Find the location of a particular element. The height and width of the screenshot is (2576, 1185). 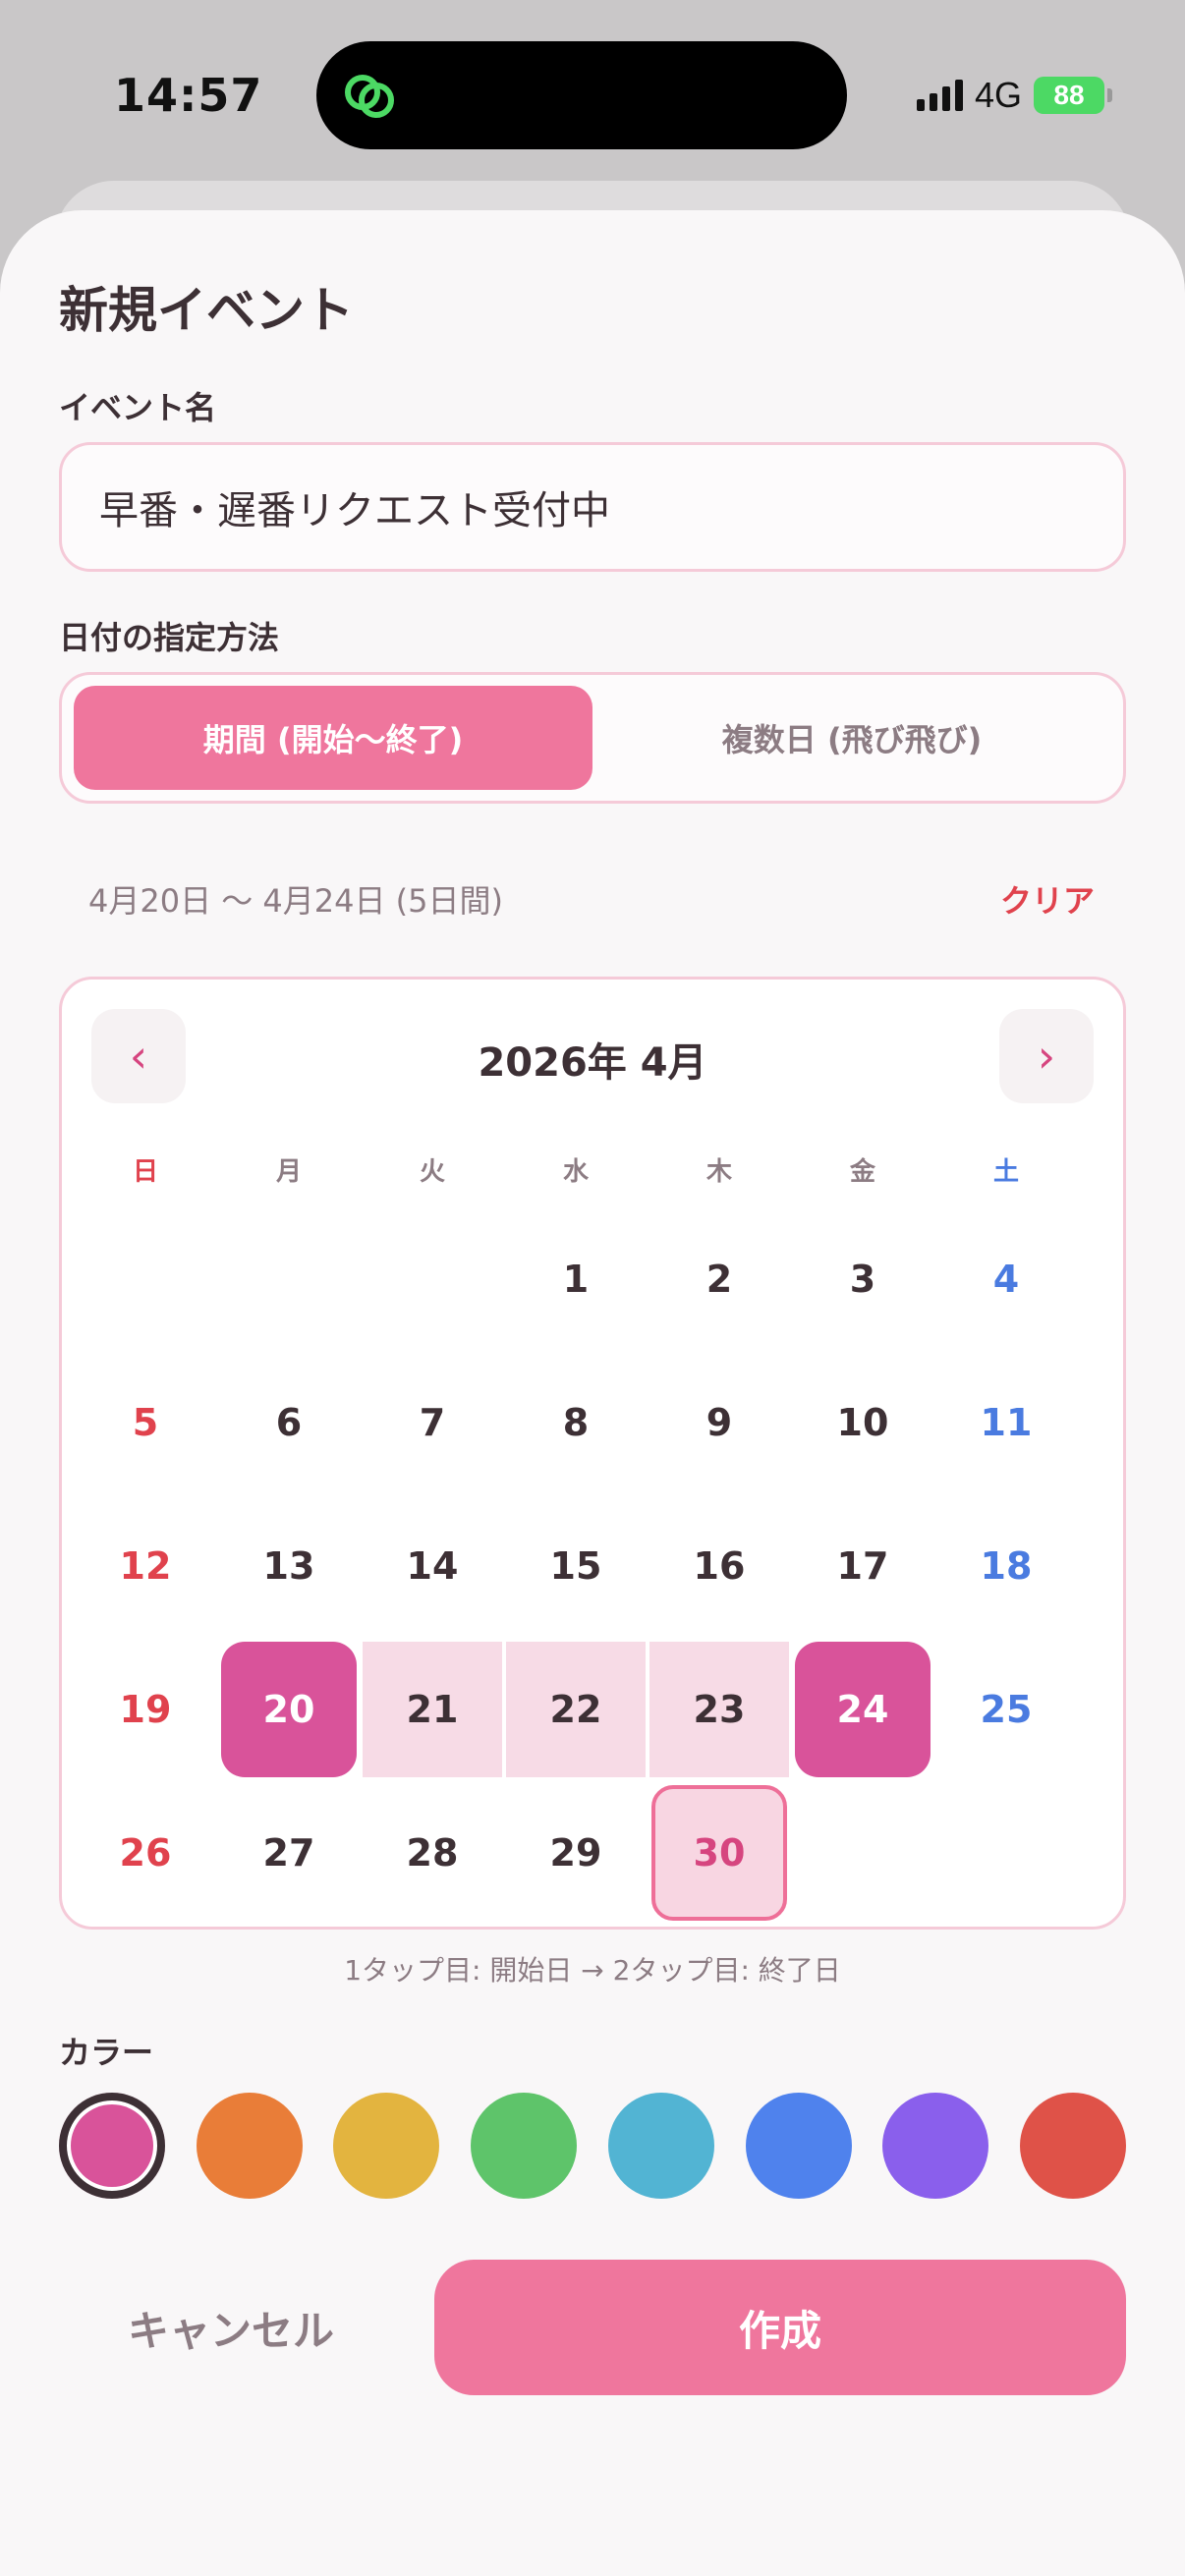

calendar-day: 2 is located at coordinates (719, 1279).